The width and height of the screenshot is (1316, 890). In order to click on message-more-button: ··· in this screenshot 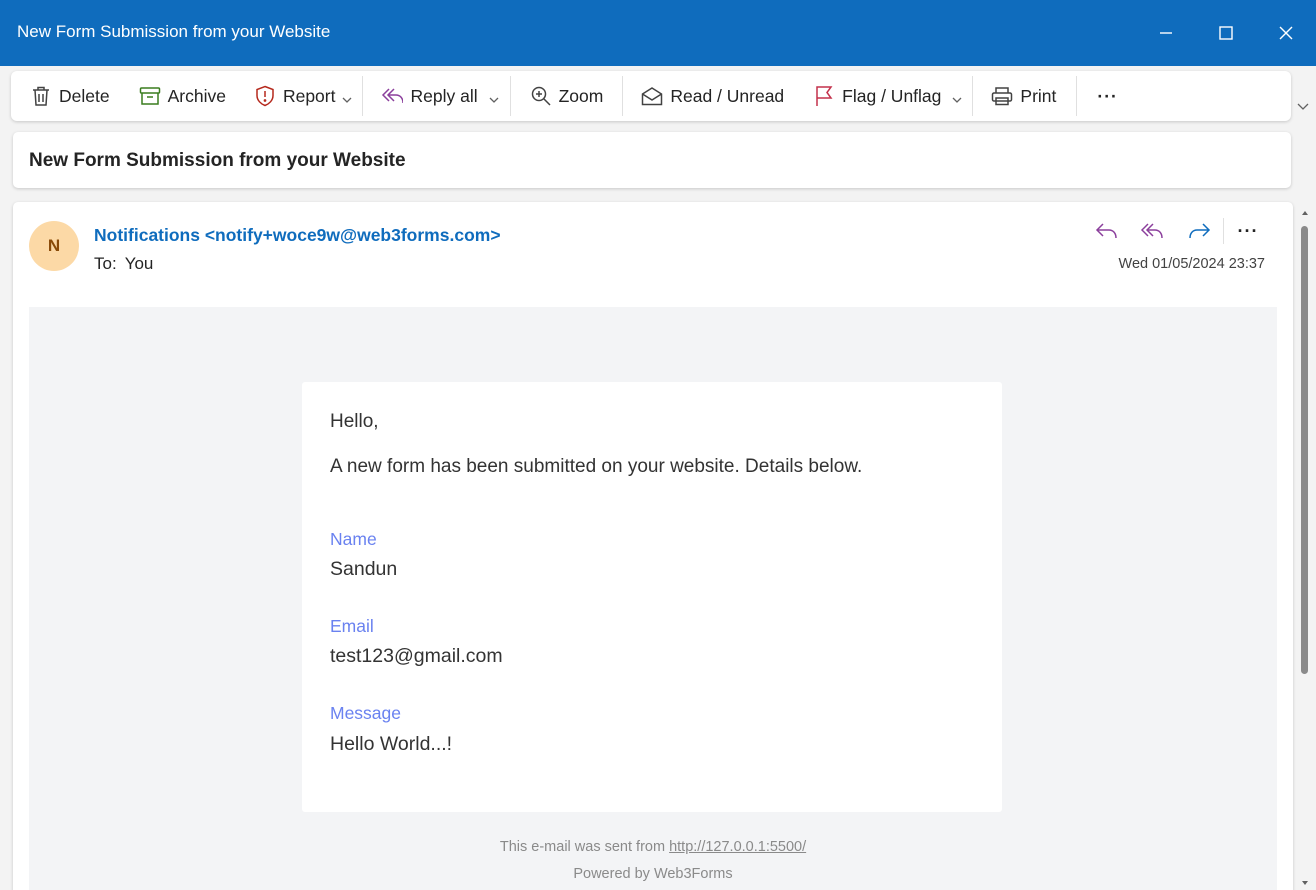, I will do `click(1248, 231)`.